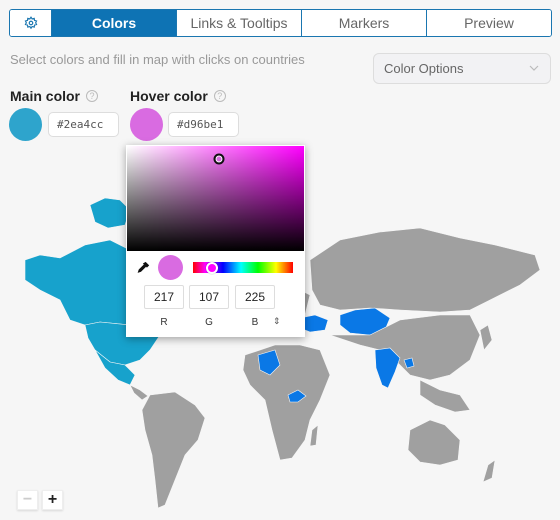  Describe the element at coordinates (212, 267) in the screenshot. I see `hue-slider-handle` at that location.